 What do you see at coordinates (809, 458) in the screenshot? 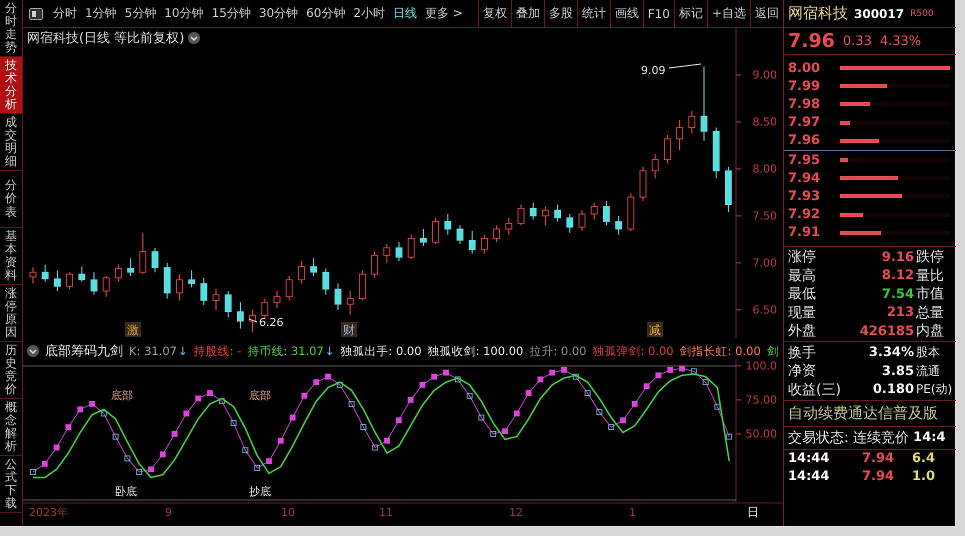
I see `tick-time: 14:44` at bounding box center [809, 458].